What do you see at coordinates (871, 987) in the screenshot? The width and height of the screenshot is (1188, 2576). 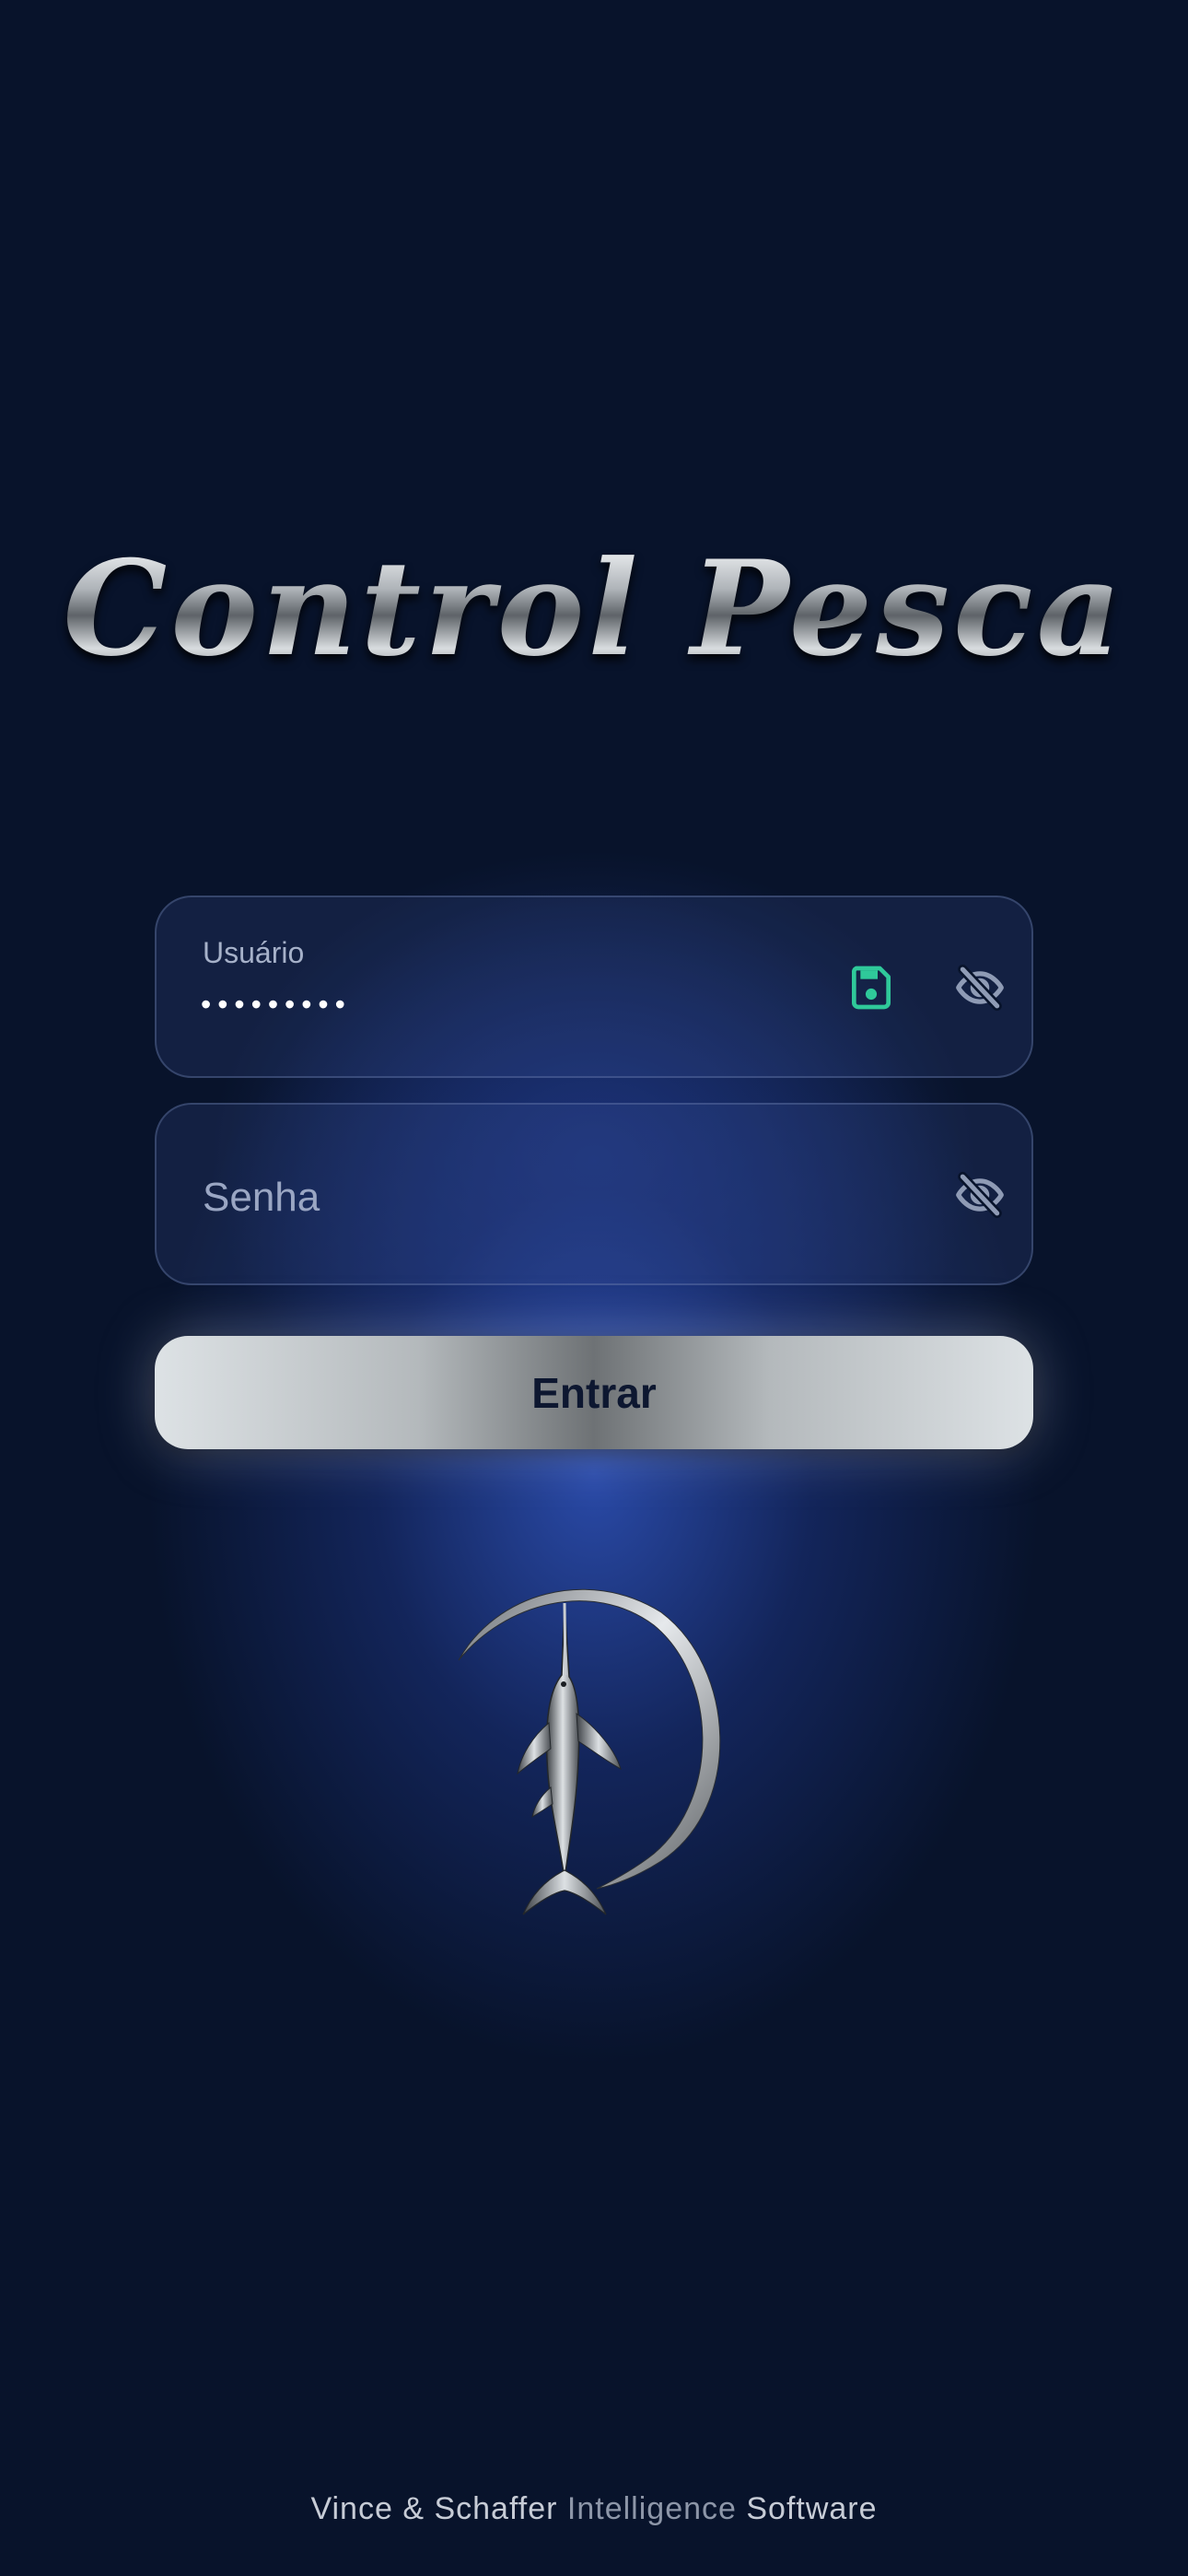 I see `save-icon` at bounding box center [871, 987].